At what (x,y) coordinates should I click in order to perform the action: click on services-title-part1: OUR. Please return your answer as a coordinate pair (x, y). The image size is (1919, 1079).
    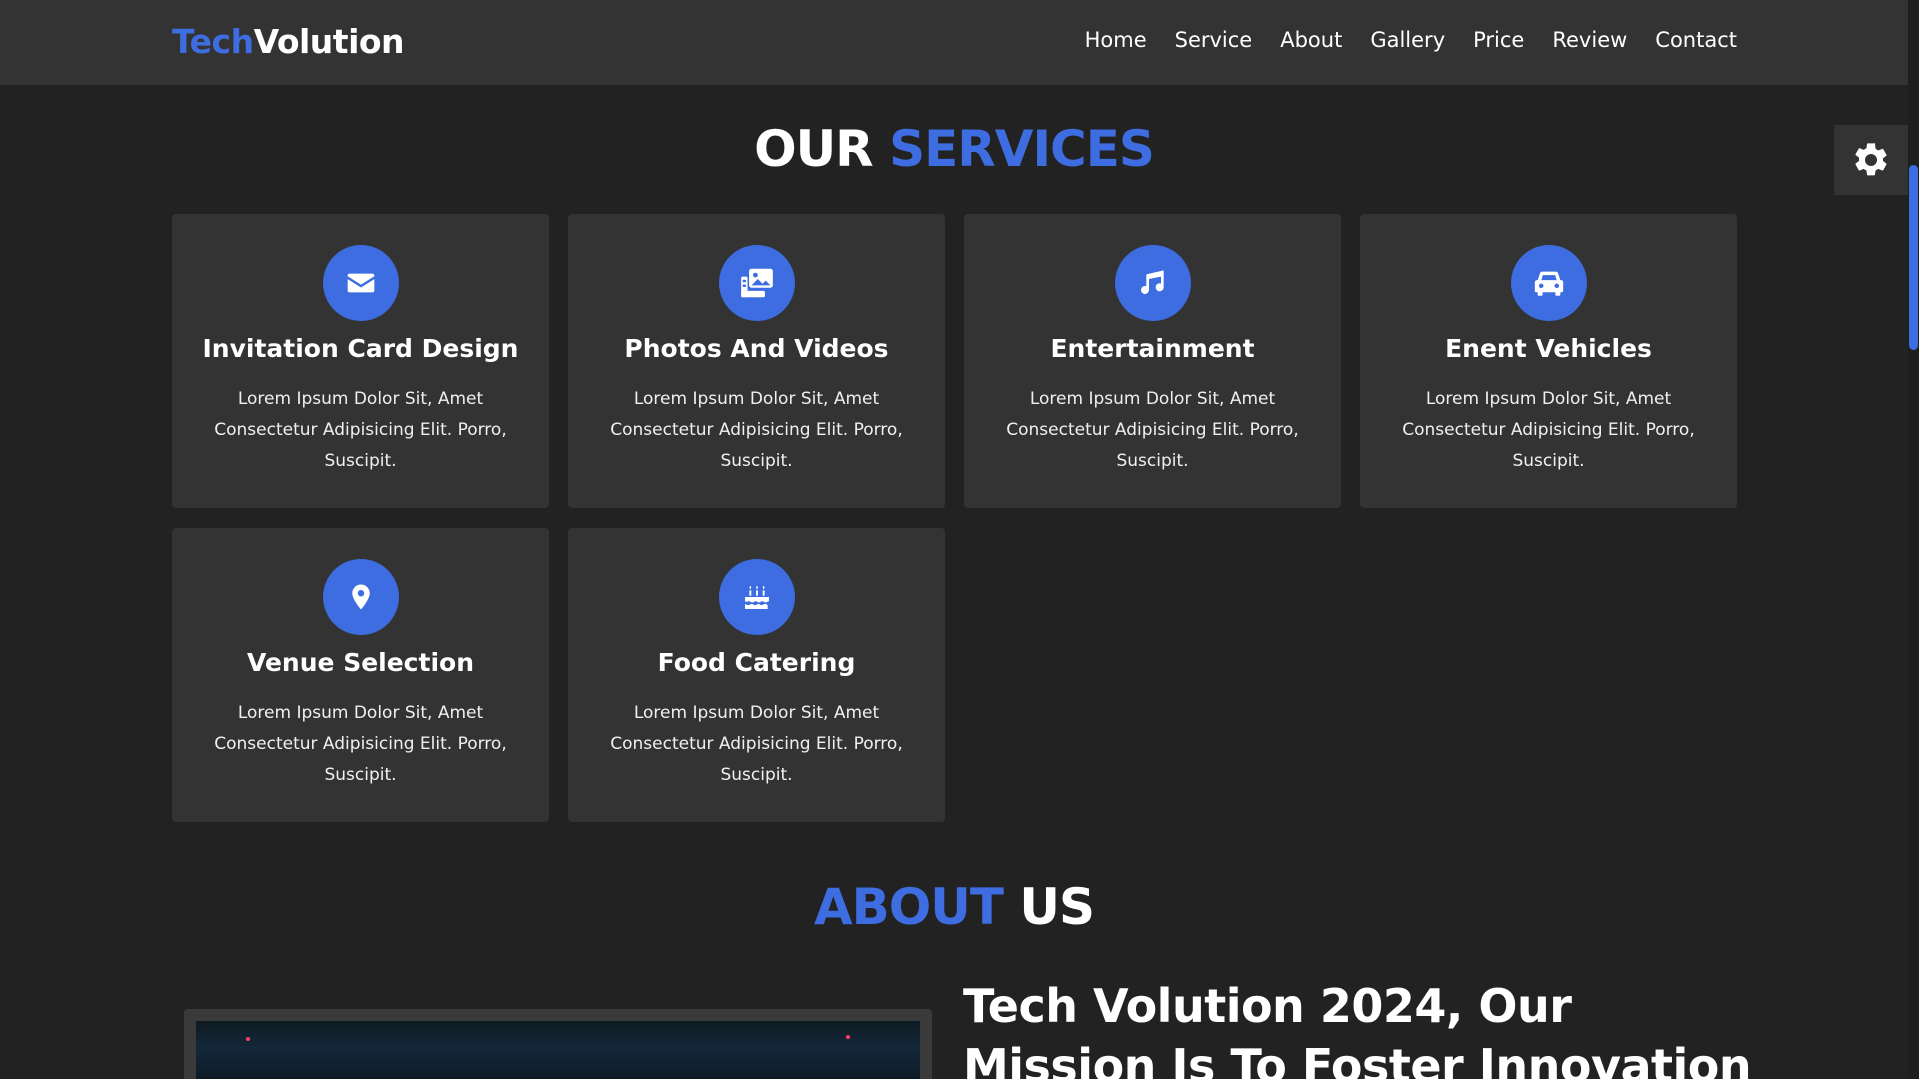
    Looking at the image, I should click on (814, 149).